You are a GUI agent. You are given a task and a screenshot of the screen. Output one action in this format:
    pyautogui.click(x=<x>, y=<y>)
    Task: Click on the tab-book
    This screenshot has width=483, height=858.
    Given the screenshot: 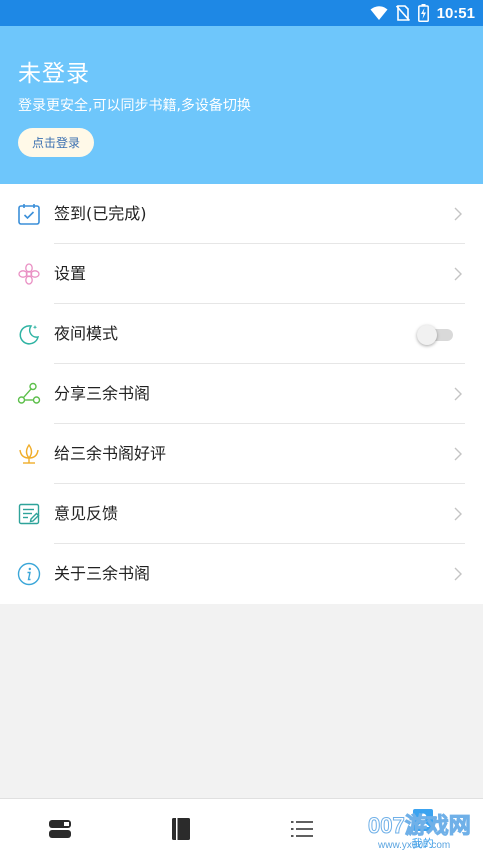 What is the action you would take?
    pyautogui.click(x=181, y=828)
    